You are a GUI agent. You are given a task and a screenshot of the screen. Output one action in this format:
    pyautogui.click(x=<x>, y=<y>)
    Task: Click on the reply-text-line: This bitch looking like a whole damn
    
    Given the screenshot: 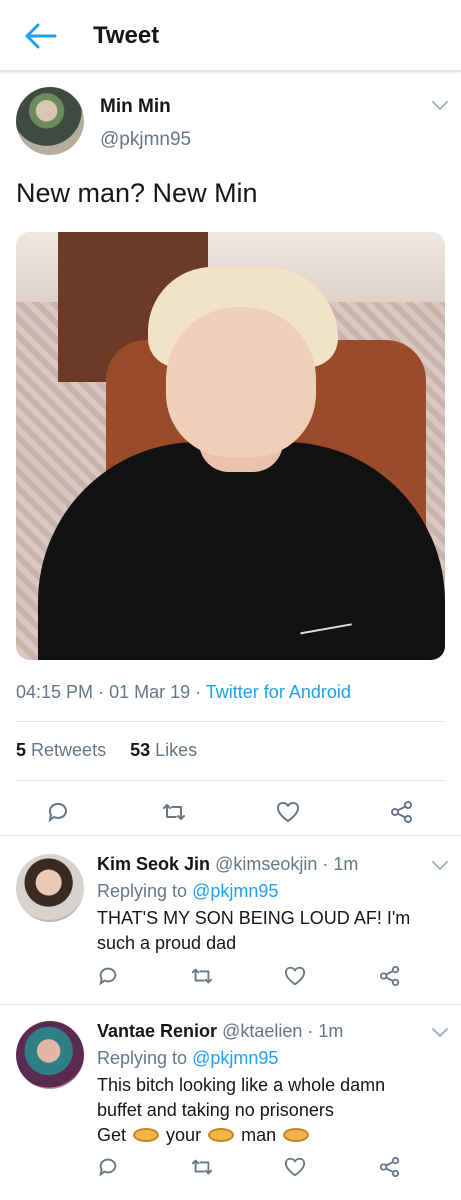 What is the action you would take?
    pyautogui.click(x=241, y=1085)
    